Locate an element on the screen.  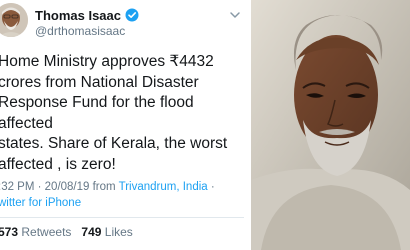
engagement-stats: 573 Retweets 749 Likes is located at coordinates (66, 232).